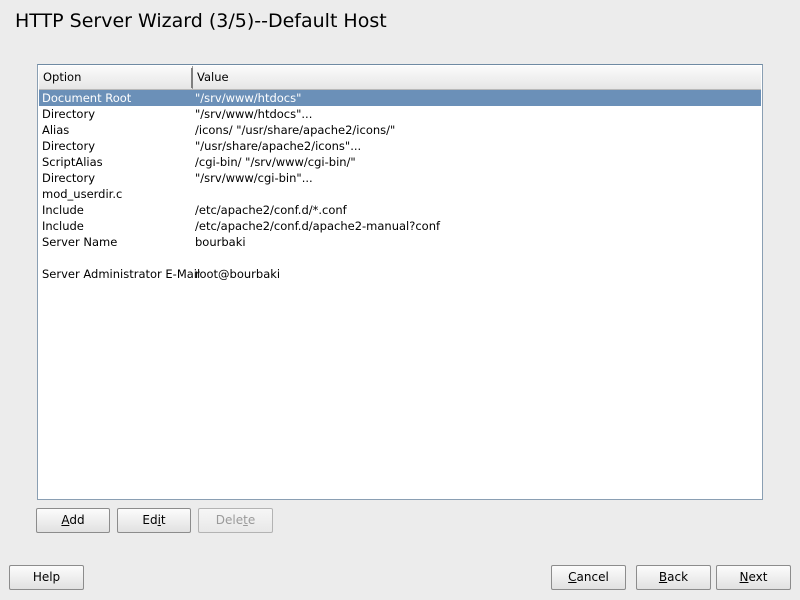 The height and width of the screenshot is (600, 800). What do you see at coordinates (154, 520) in the screenshot?
I see `edit-button: Edit` at bounding box center [154, 520].